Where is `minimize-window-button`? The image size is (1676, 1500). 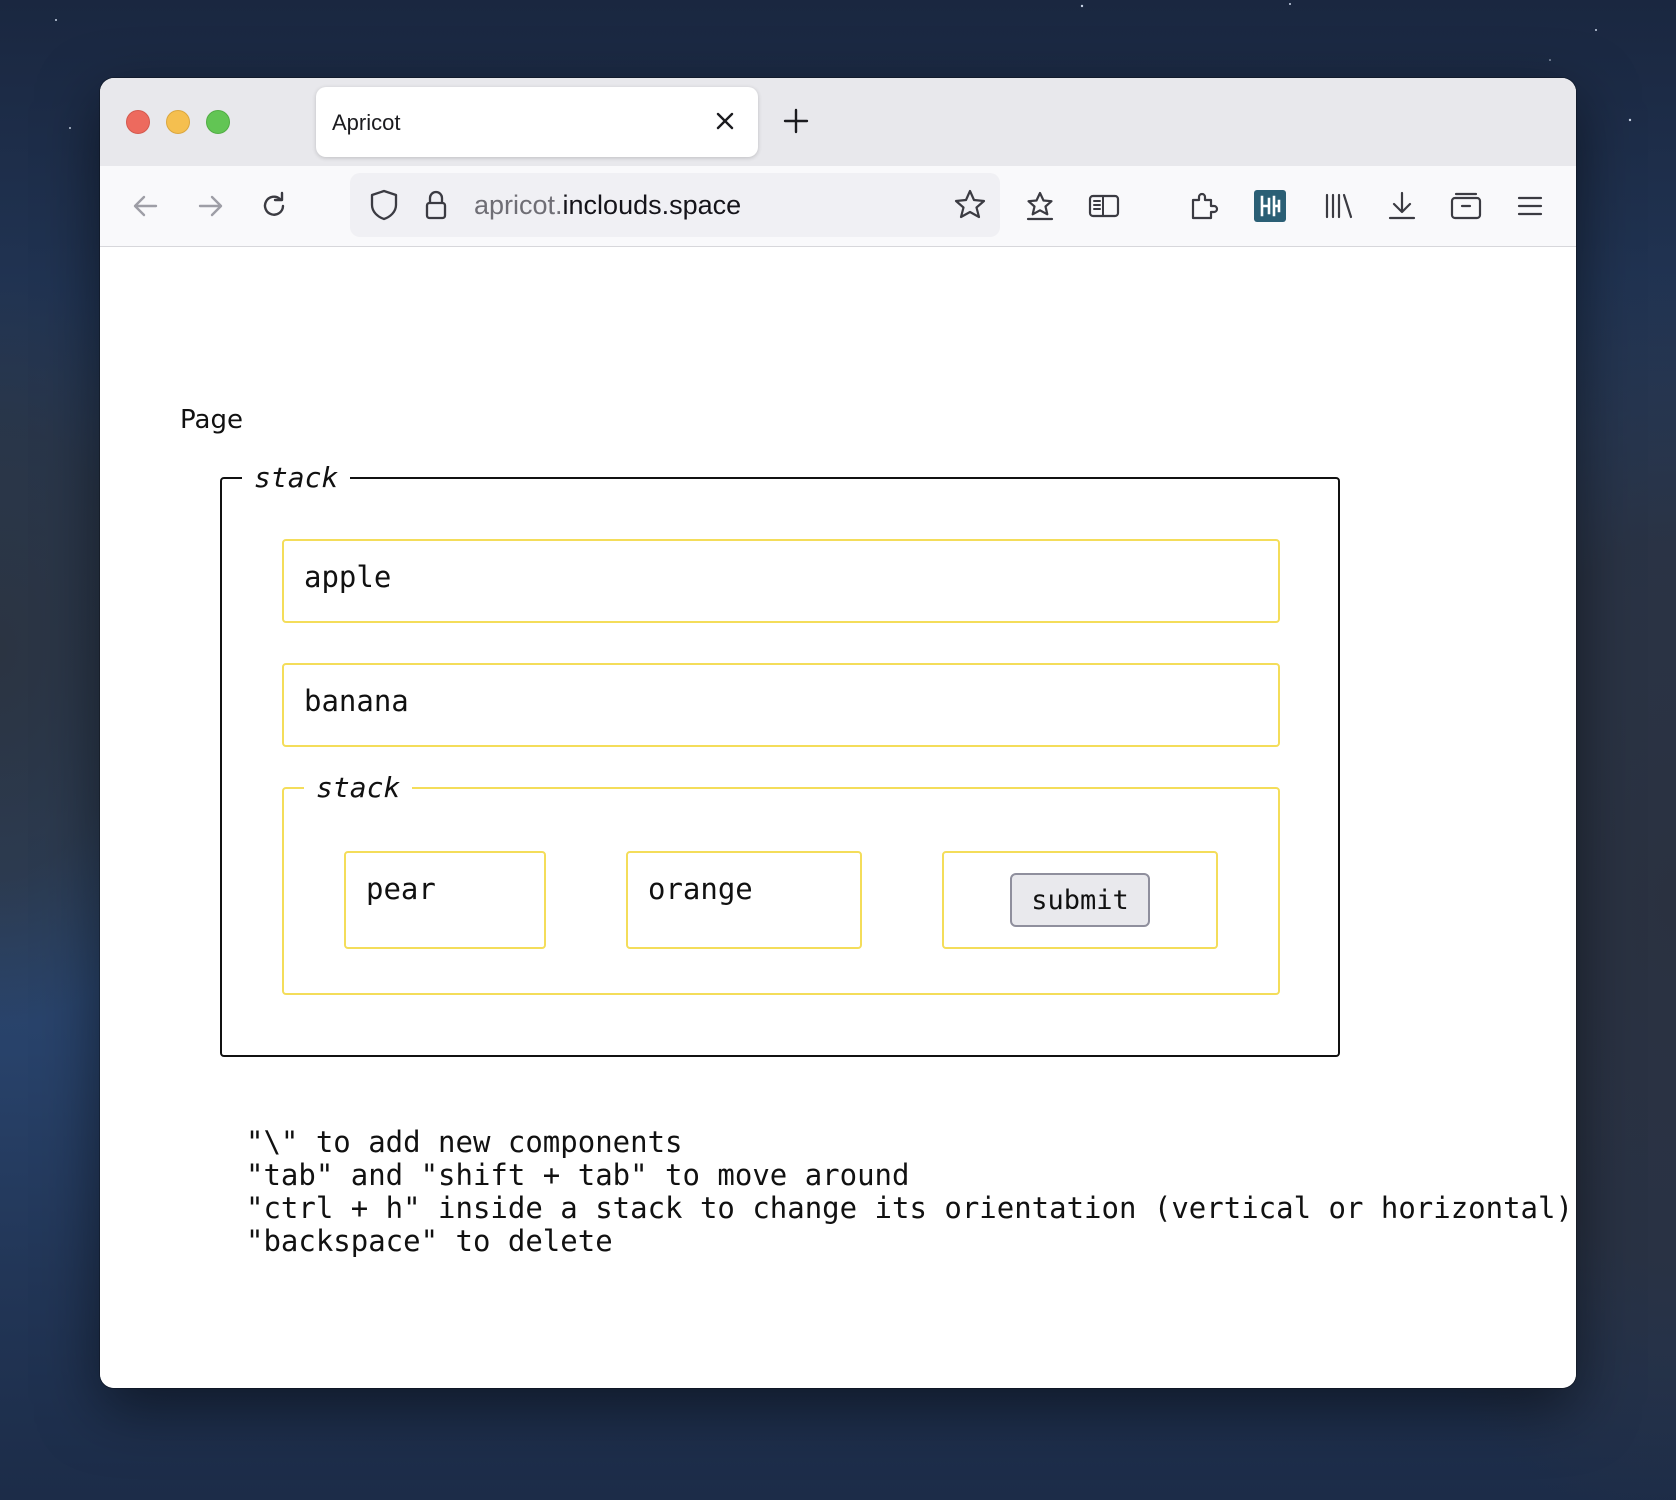
minimize-window-button is located at coordinates (178, 122).